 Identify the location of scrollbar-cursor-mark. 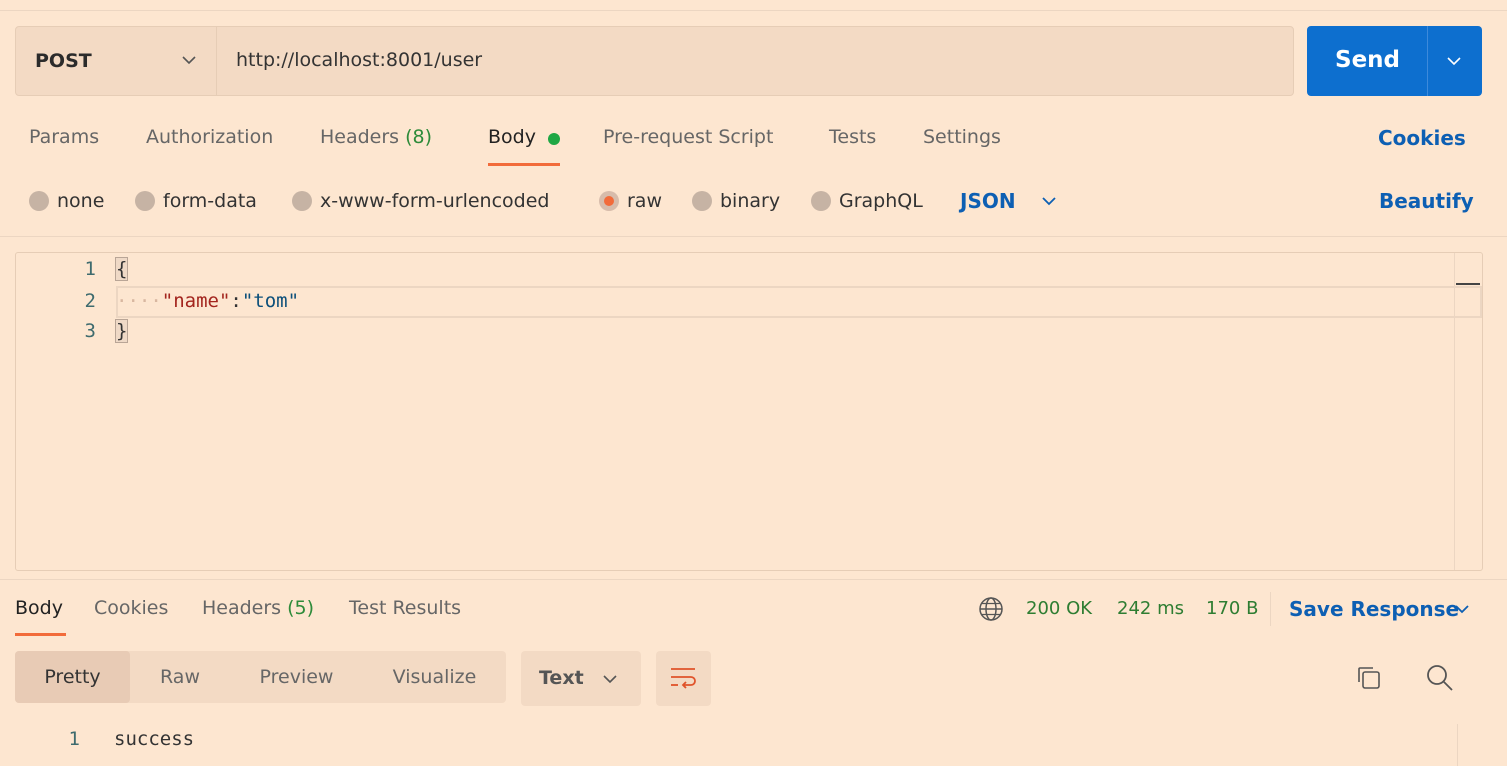
(1468, 284).